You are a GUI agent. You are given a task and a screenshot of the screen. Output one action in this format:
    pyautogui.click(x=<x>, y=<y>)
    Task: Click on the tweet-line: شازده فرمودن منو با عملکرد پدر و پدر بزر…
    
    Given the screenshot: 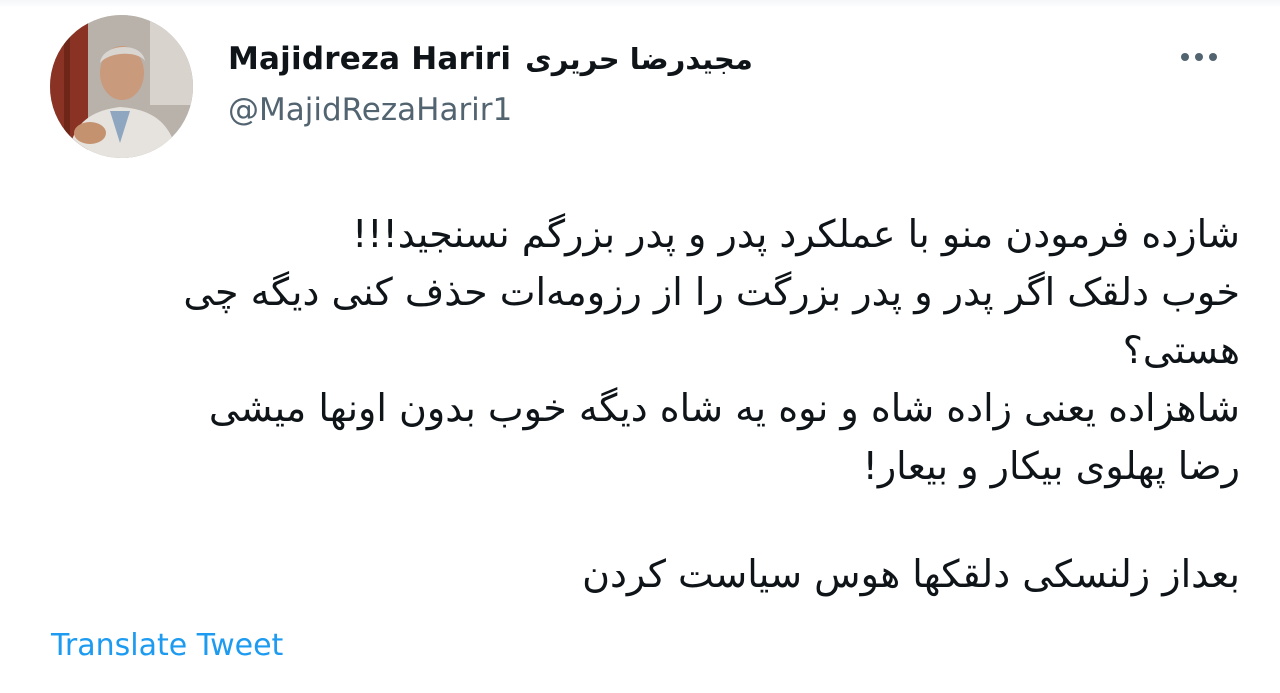 What is the action you would take?
    pyautogui.click(x=796, y=234)
    